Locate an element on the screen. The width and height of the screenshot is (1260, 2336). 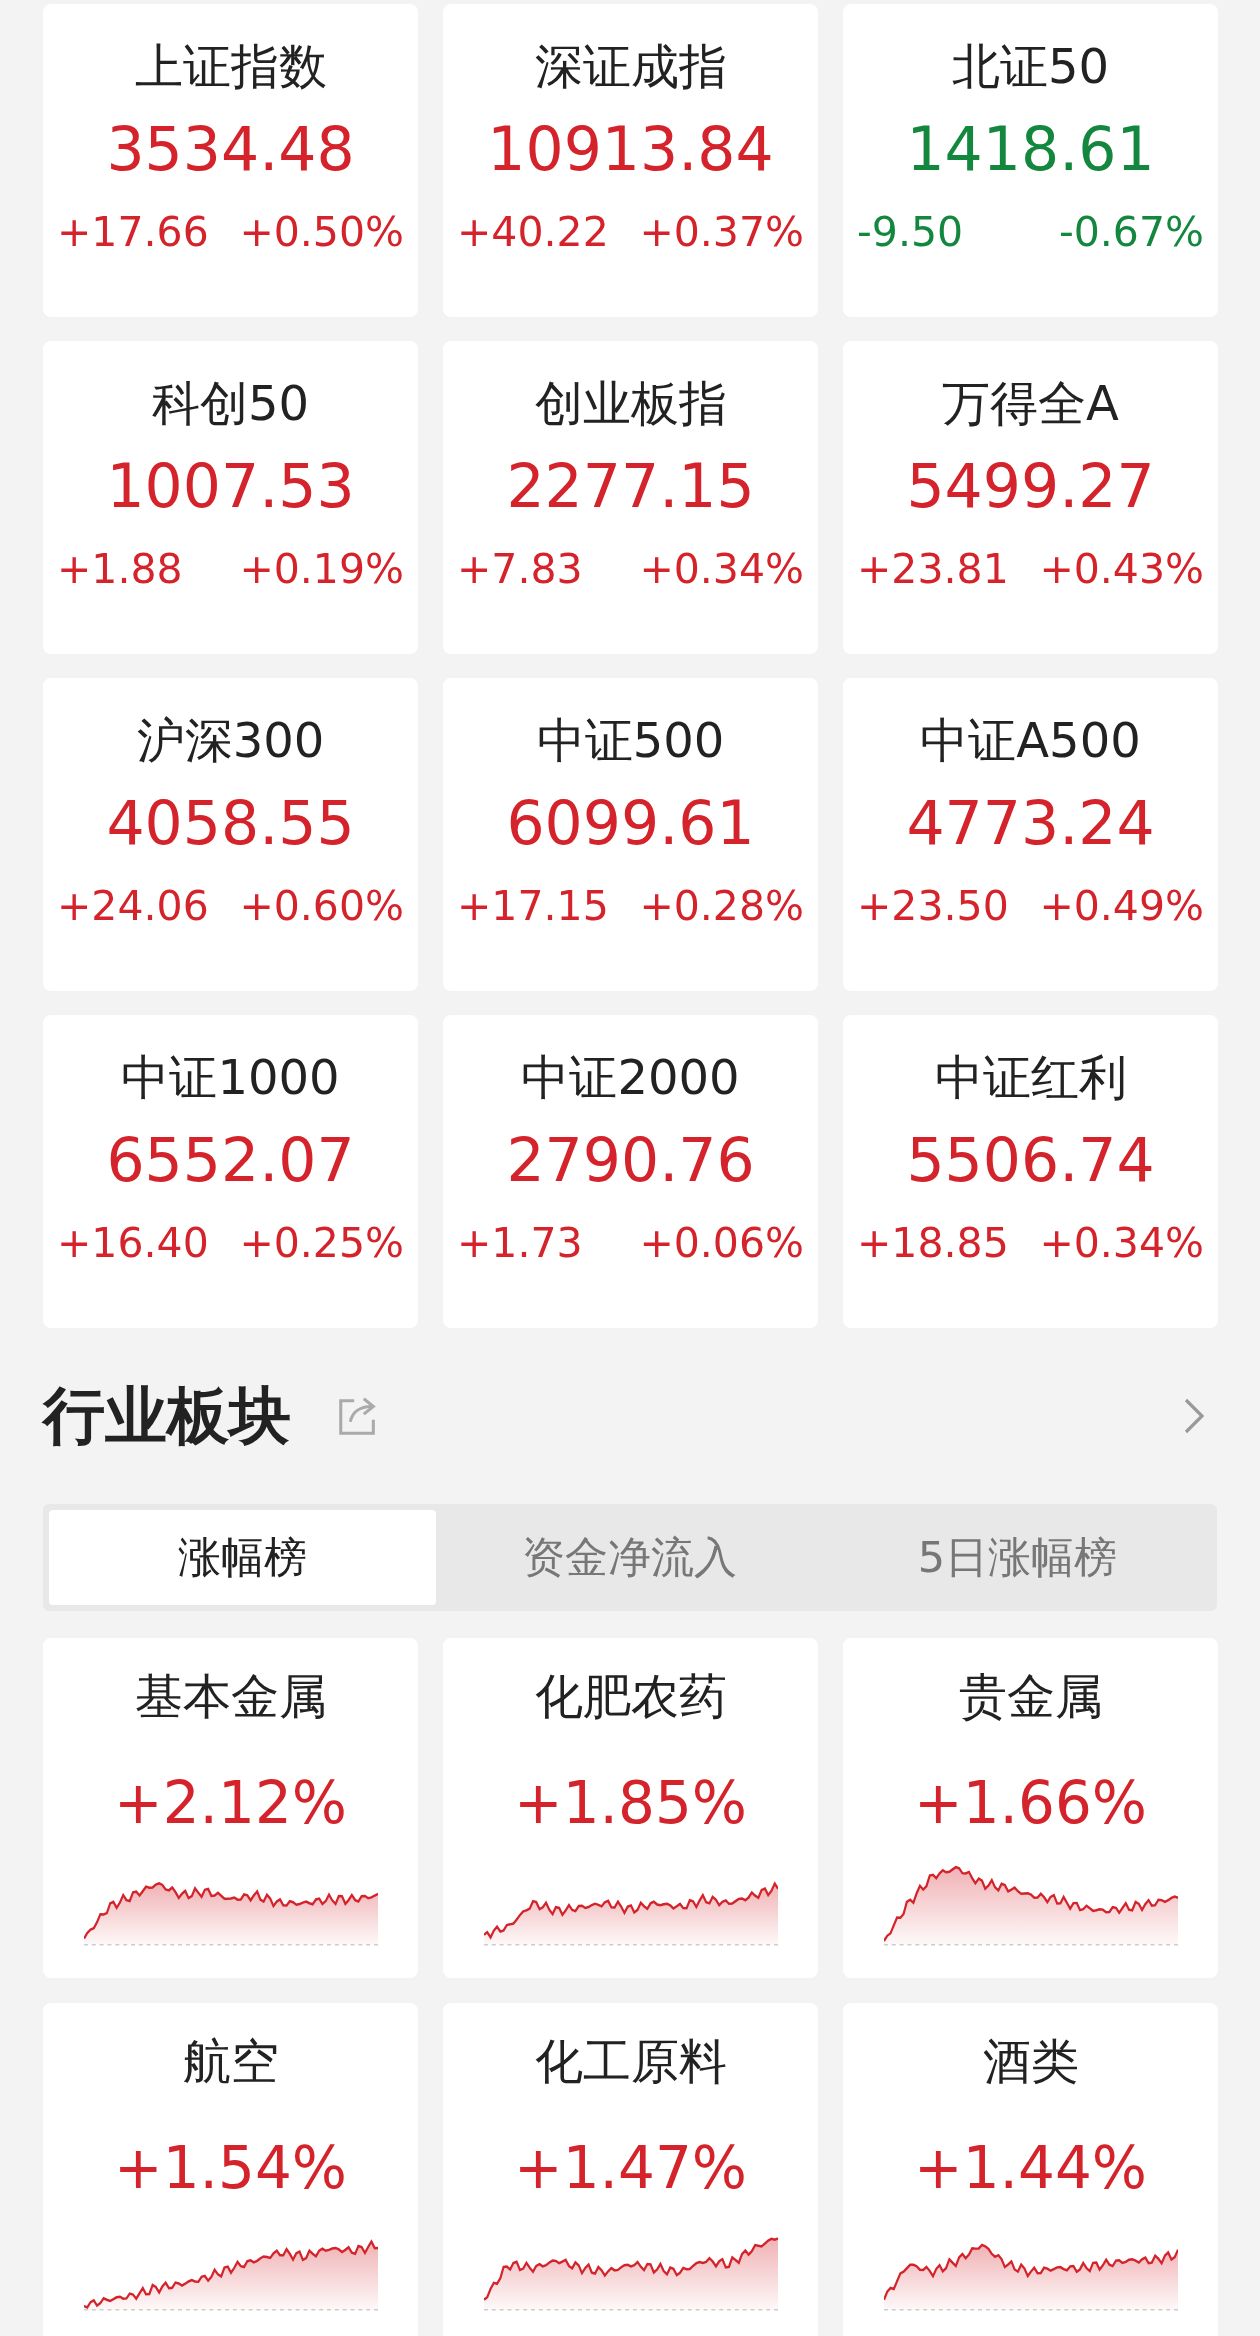
index-card: 北证50 1418.61 -9.50 -0.67% is located at coordinates (1030, 160).